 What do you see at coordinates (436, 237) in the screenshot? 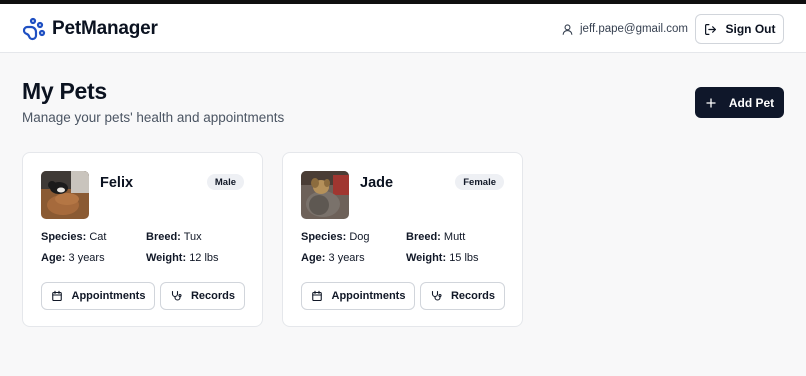
I see `pet-breed: Breed: Mutt` at bounding box center [436, 237].